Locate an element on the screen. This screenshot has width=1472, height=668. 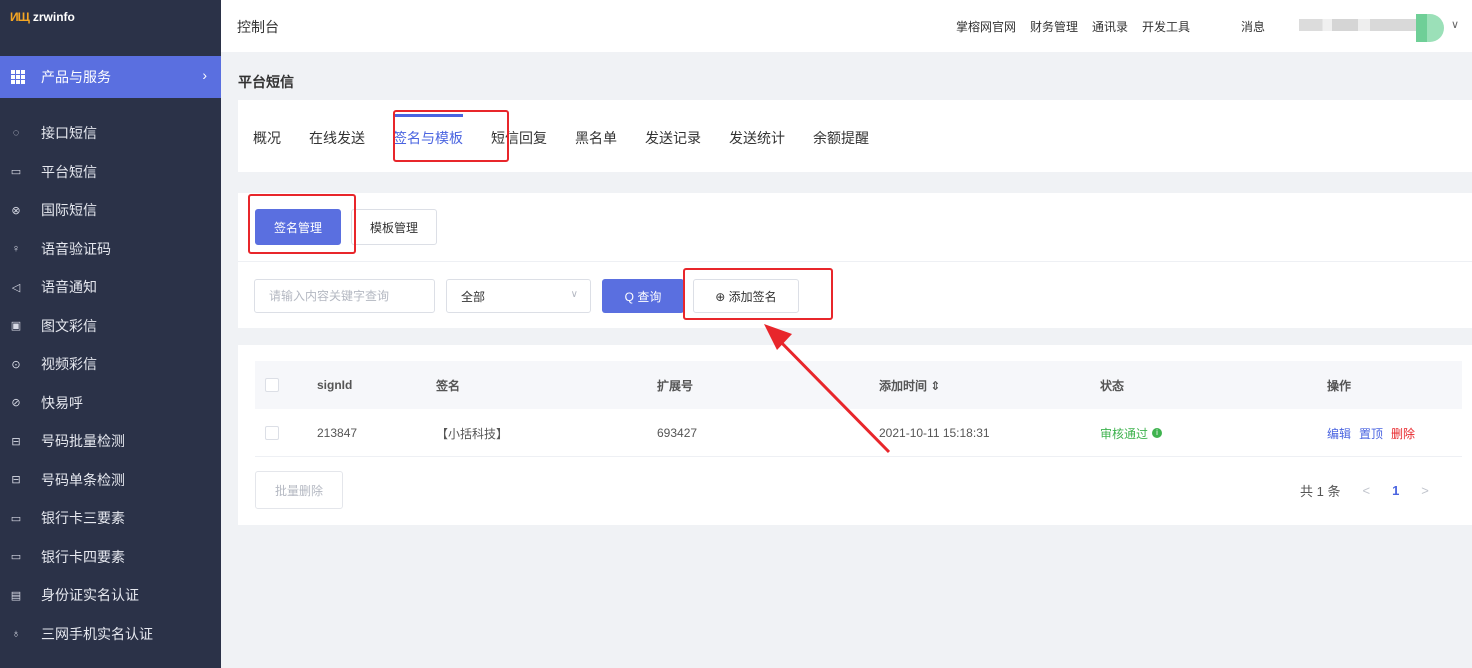
tab-send-records: 发送记录 is located at coordinates (673, 138).